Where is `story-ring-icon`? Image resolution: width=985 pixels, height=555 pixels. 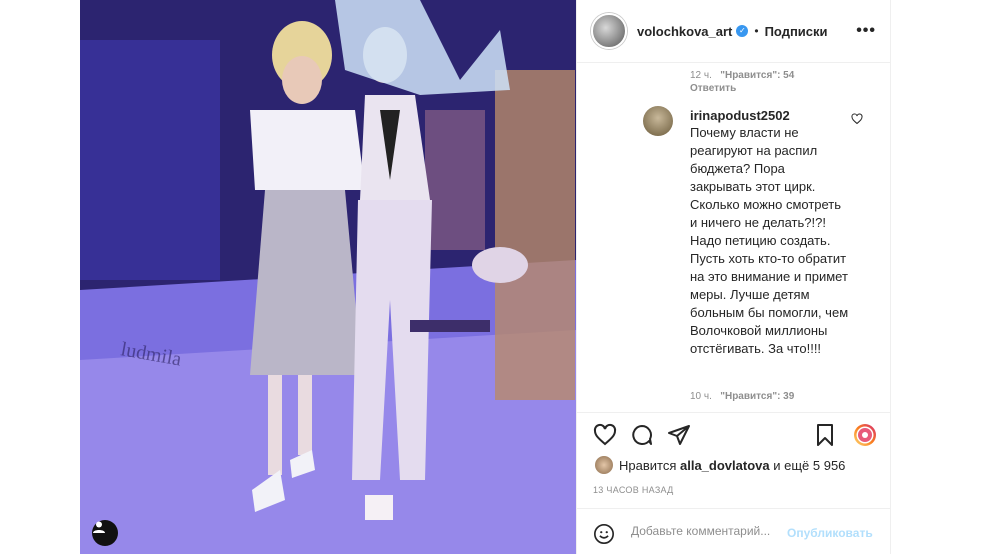 story-ring-icon is located at coordinates (865, 435).